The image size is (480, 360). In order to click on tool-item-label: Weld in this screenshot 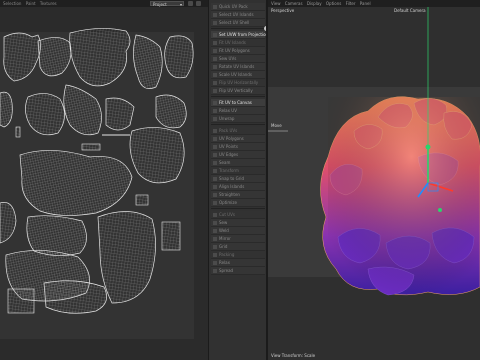, I will do `click(224, 230)`.